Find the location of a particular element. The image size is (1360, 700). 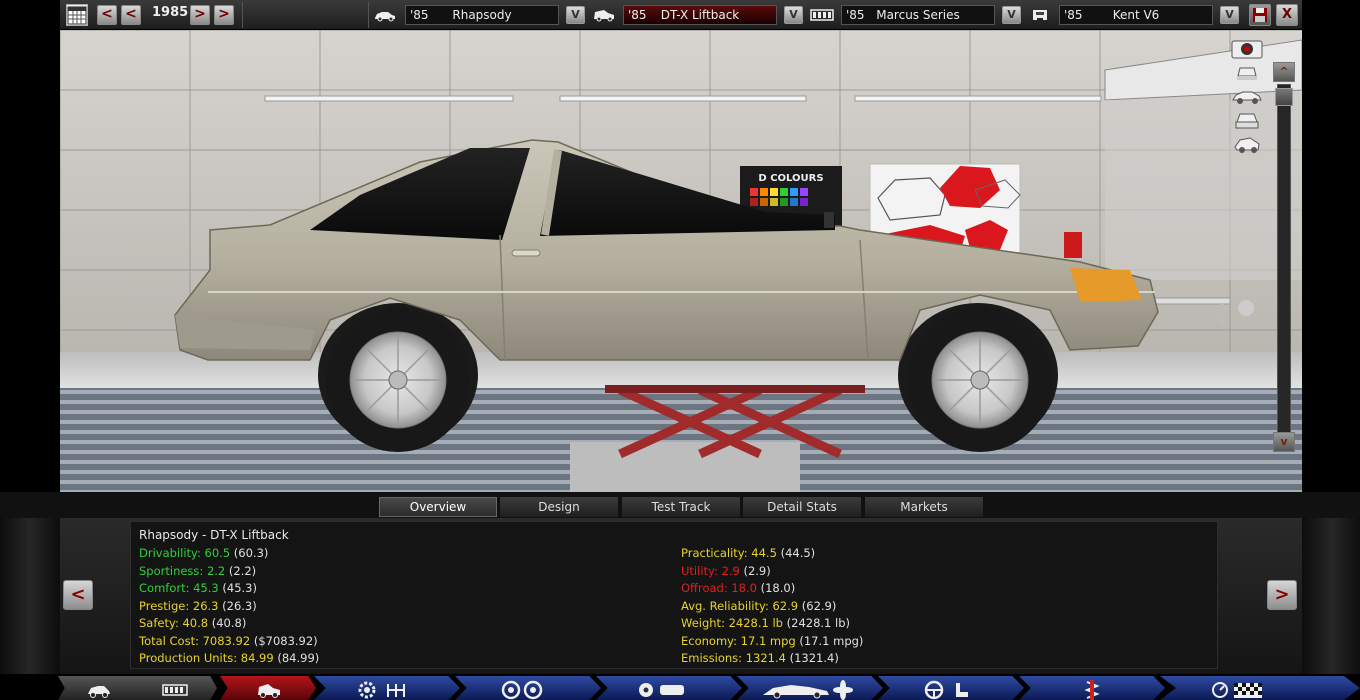

stat-raw: (2428.1 lb) is located at coordinates (816, 623).